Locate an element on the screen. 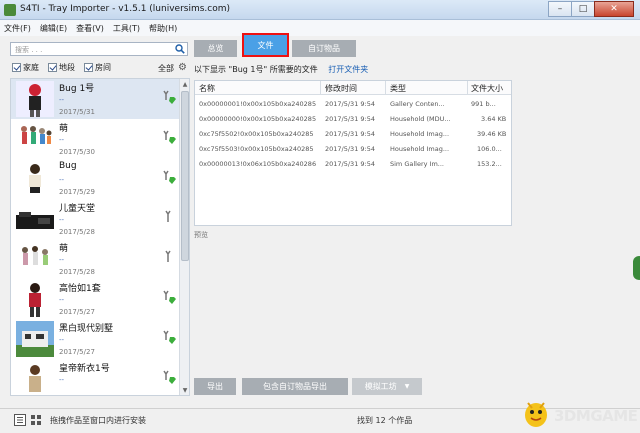 The height and width of the screenshot is (433, 640). checkbox-lot is located at coordinates (52, 67).